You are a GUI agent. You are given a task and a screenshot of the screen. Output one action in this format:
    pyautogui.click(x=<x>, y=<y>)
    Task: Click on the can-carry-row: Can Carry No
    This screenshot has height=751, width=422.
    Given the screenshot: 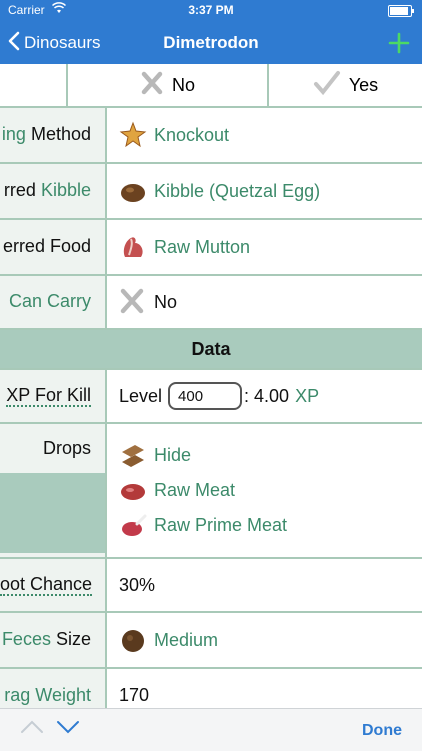 What is the action you would take?
    pyautogui.click(x=211, y=303)
    